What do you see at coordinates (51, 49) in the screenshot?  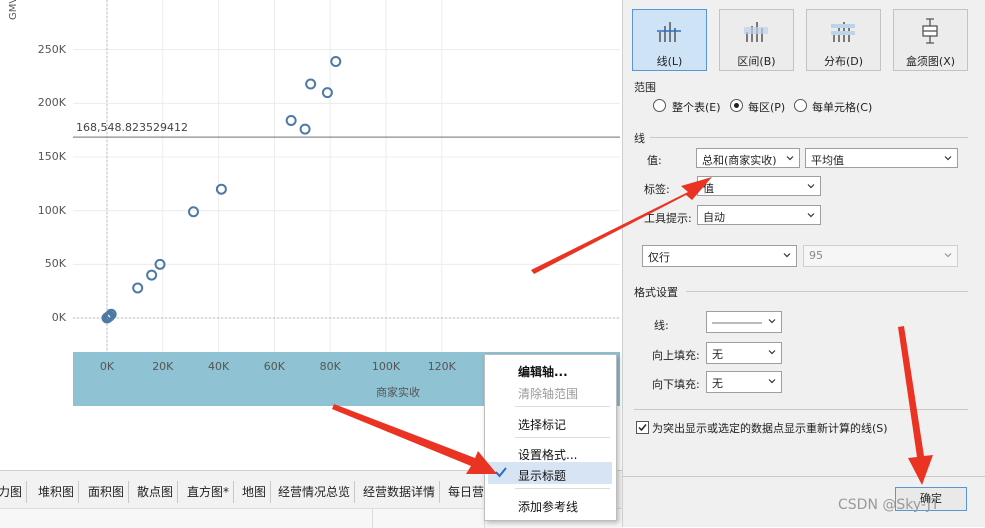 I see `y-tick-label: 250K` at bounding box center [51, 49].